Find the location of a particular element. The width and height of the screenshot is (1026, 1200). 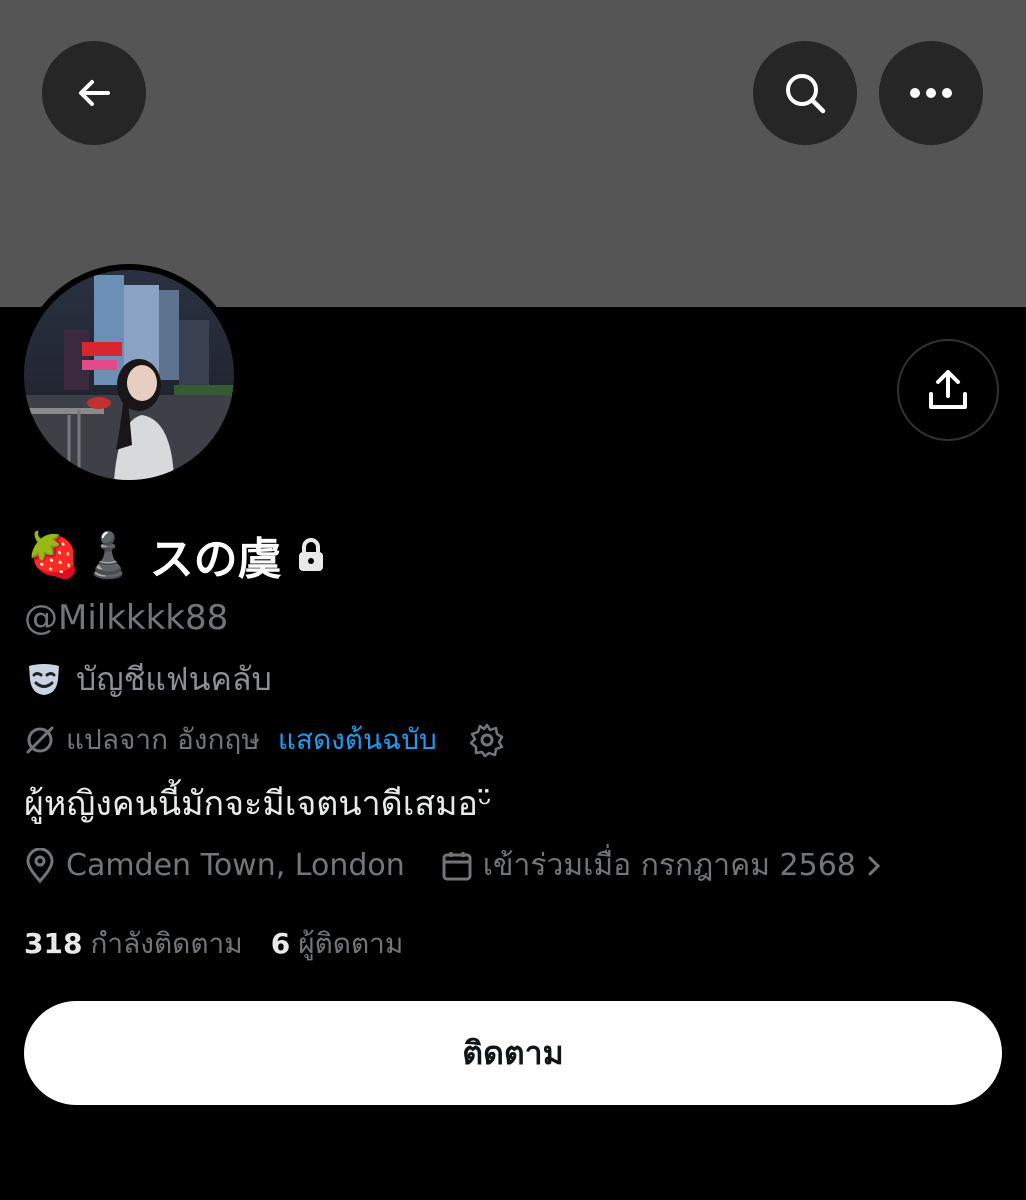

location-item: Camden Town, London is located at coordinates (214, 865).